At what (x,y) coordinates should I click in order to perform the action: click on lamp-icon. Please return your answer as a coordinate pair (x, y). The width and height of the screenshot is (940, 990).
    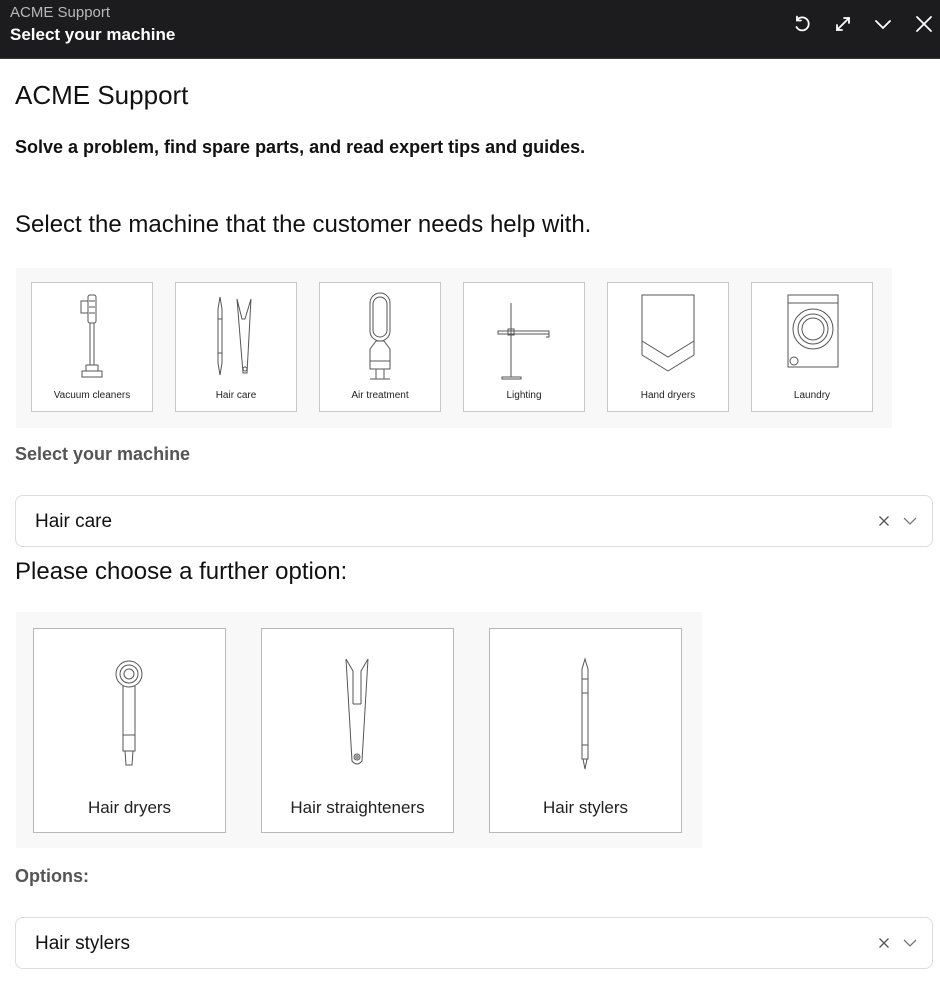
    Looking at the image, I should click on (523, 341).